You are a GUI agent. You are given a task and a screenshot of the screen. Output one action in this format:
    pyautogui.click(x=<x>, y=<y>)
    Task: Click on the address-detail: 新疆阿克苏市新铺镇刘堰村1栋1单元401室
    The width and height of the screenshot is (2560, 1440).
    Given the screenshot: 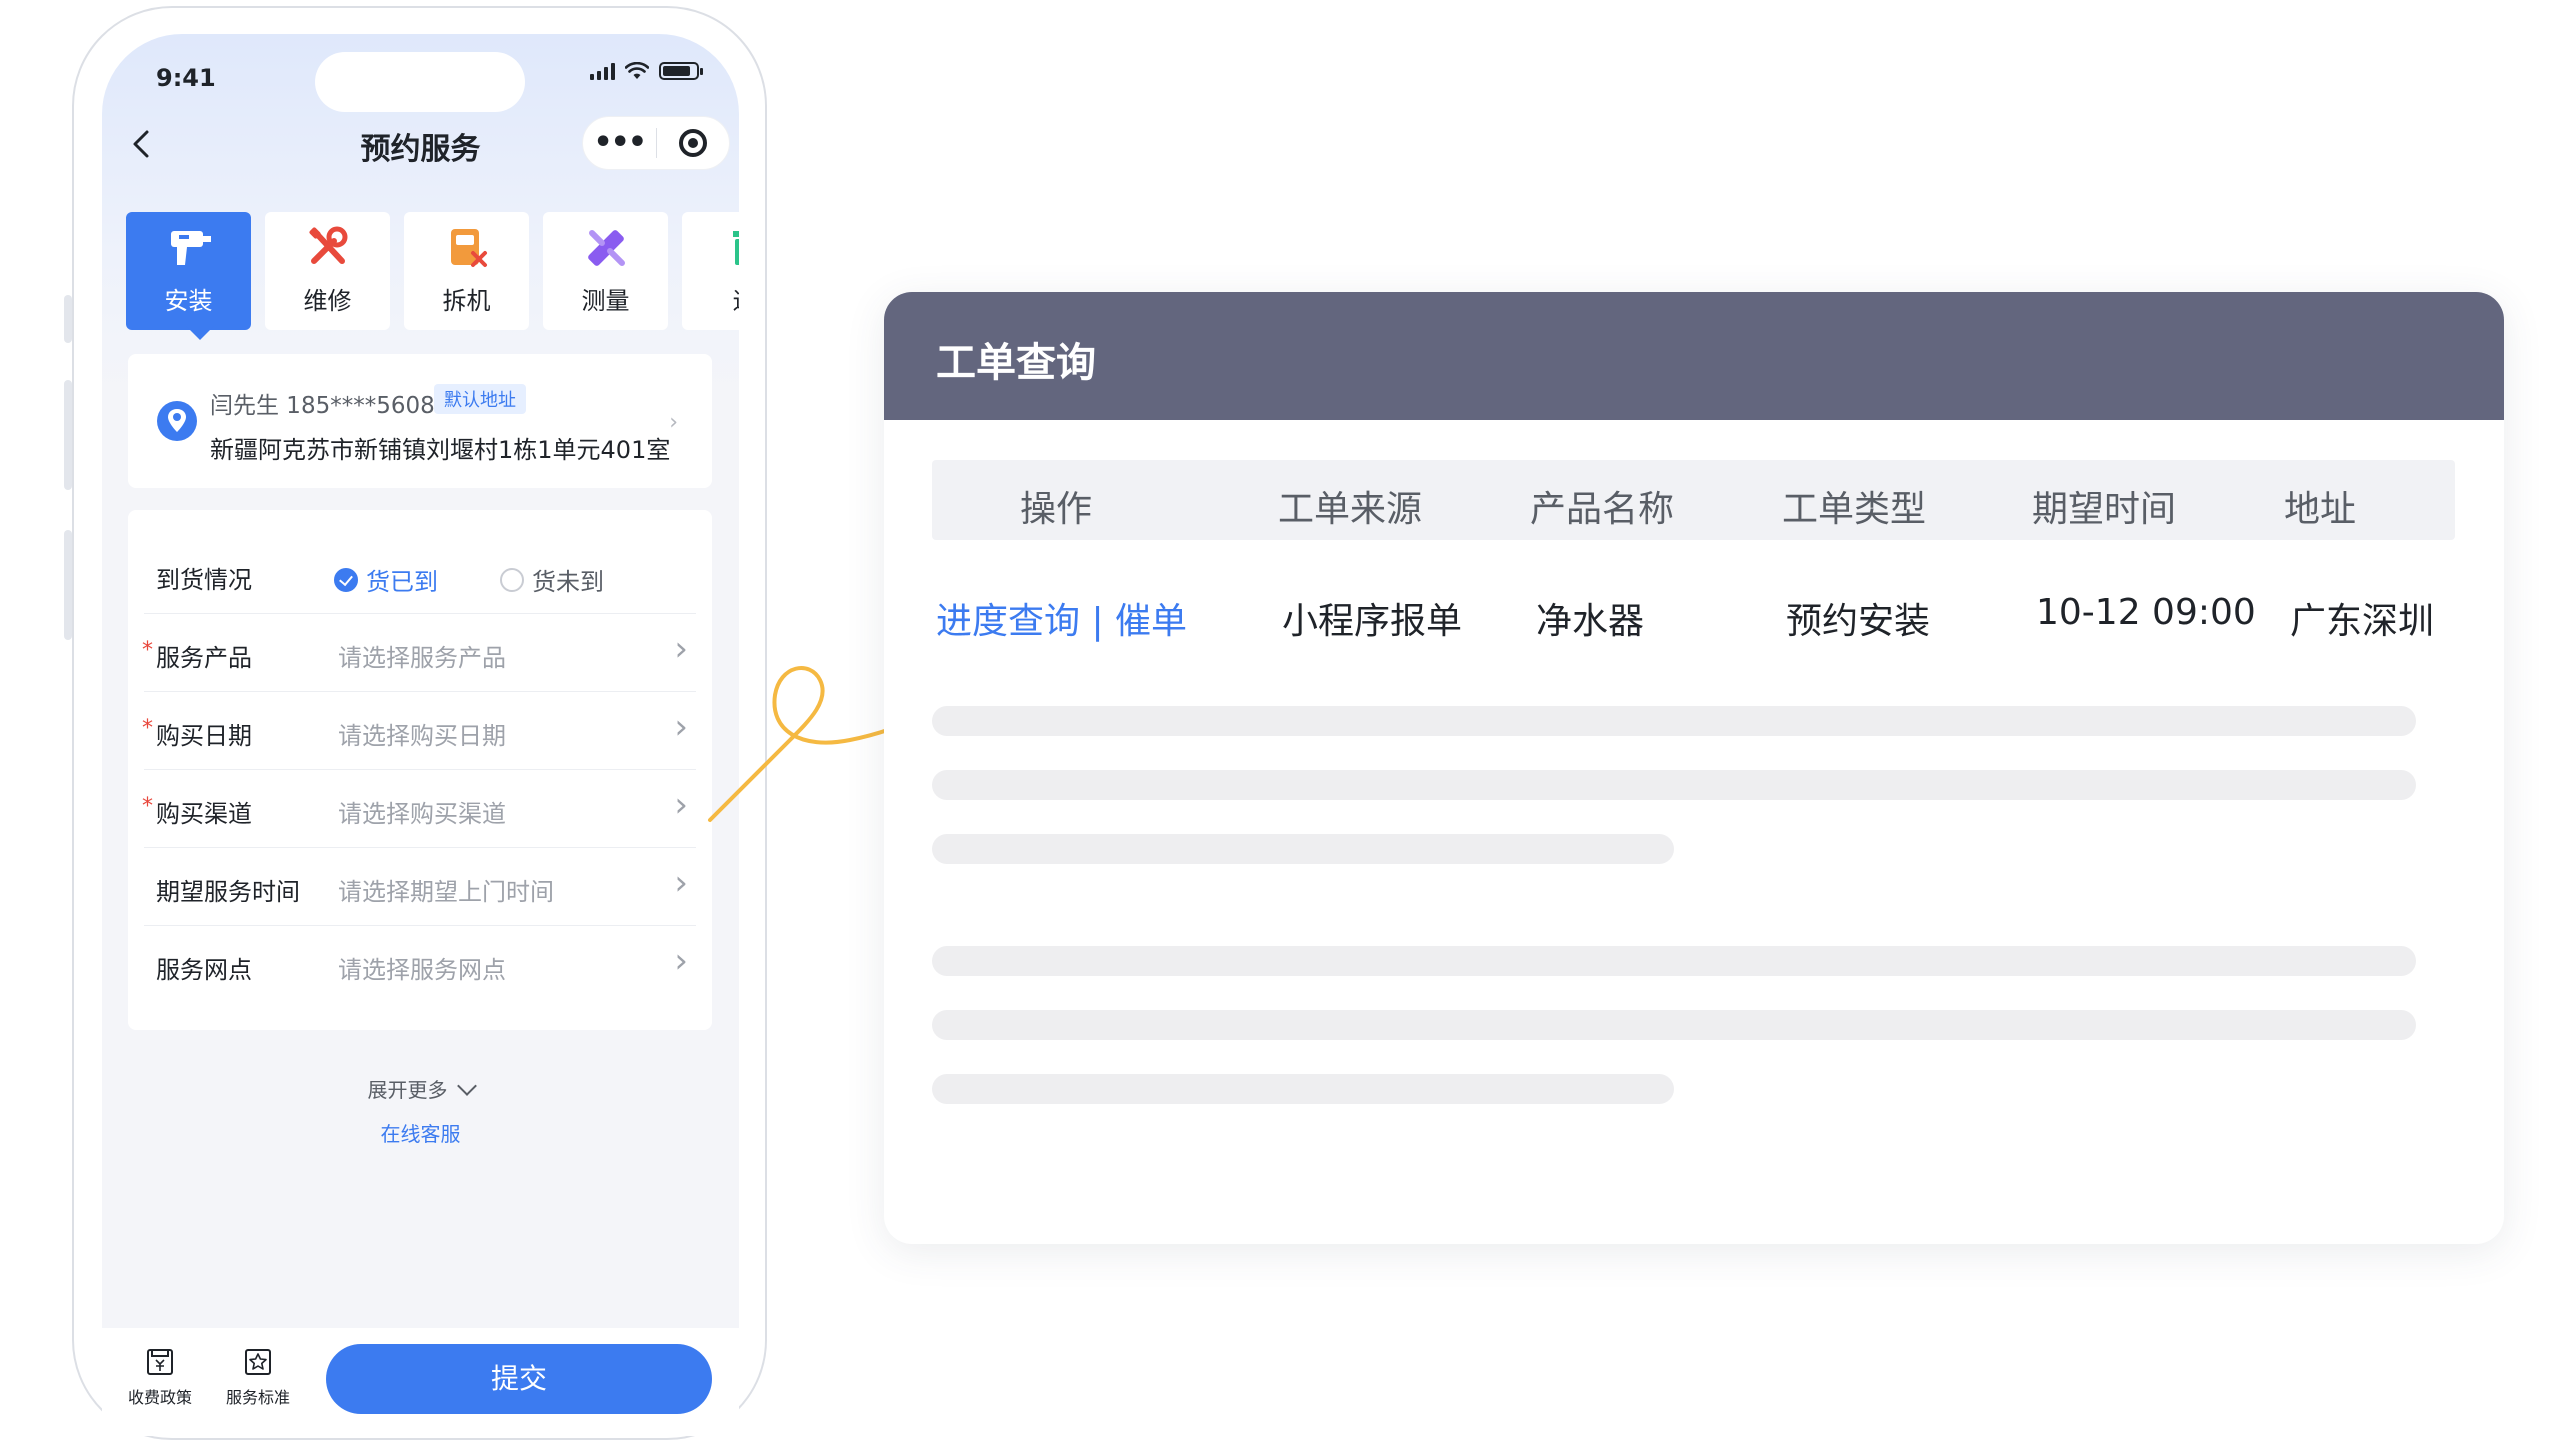 What is the action you would take?
    pyautogui.click(x=440, y=450)
    